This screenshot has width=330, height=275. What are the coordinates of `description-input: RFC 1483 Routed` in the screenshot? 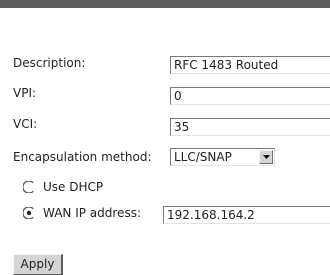 It's located at (250, 65).